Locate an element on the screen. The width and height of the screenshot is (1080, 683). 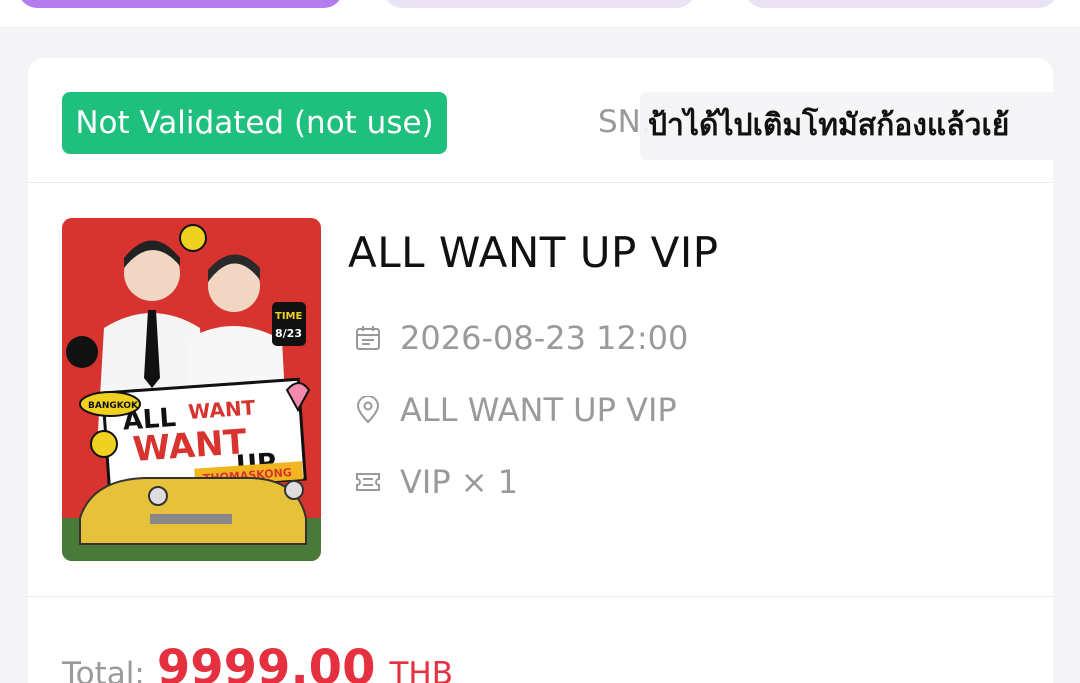
ticket-type: VIP × 1 is located at coordinates (459, 482).